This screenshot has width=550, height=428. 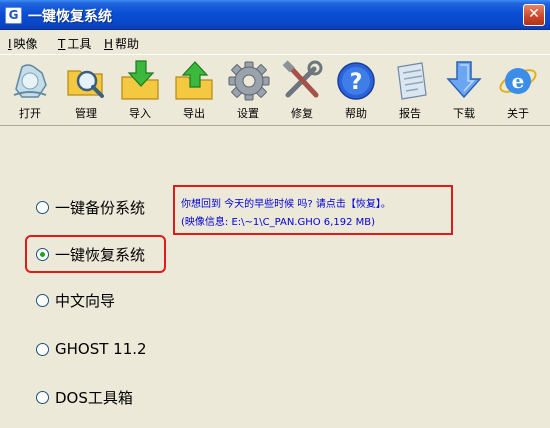 I want to click on toolbar-report-button: 报告, so click(x=410, y=92).